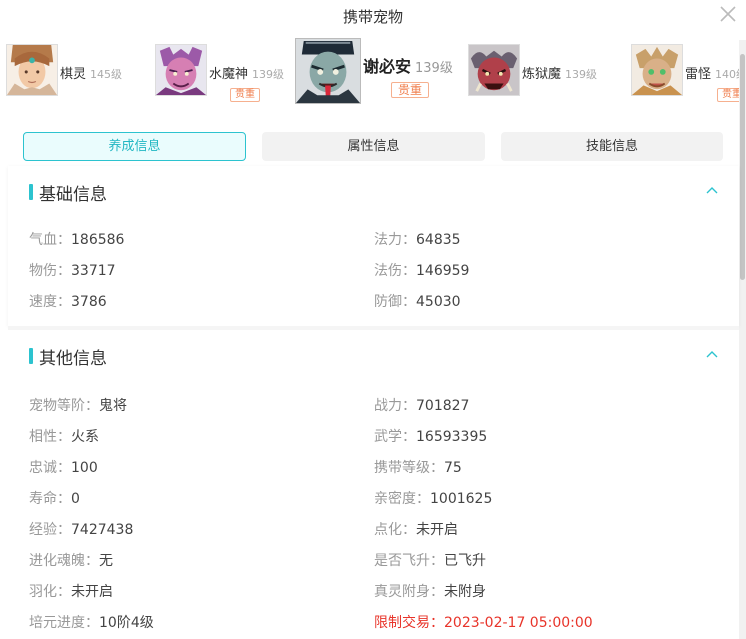 This screenshot has height=639, width=746. Describe the element at coordinates (409, 592) in the screenshot. I see `stat-label: 真灵附身：` at that location.